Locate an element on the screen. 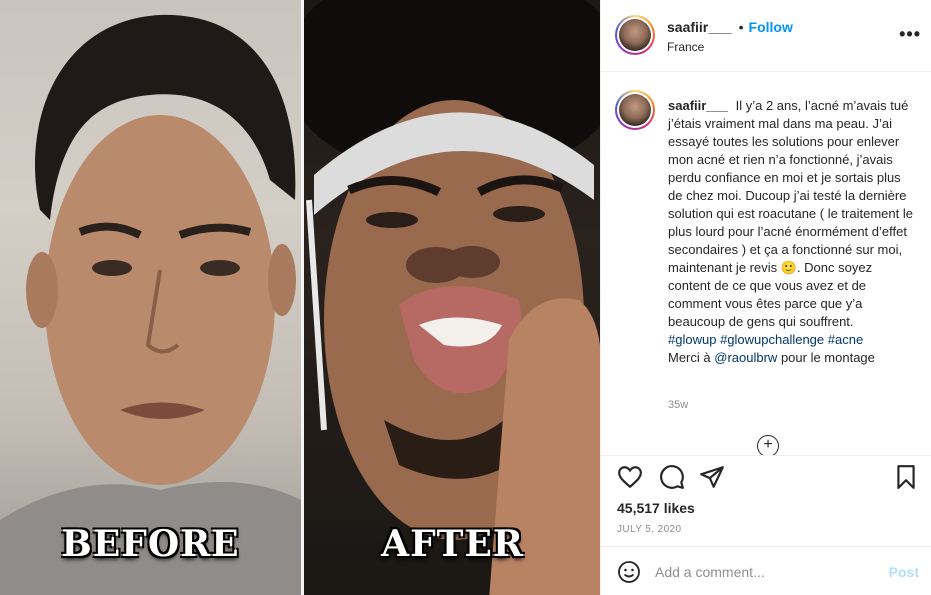  hashtag-acne: #acne is located at coordinates (845, 339).